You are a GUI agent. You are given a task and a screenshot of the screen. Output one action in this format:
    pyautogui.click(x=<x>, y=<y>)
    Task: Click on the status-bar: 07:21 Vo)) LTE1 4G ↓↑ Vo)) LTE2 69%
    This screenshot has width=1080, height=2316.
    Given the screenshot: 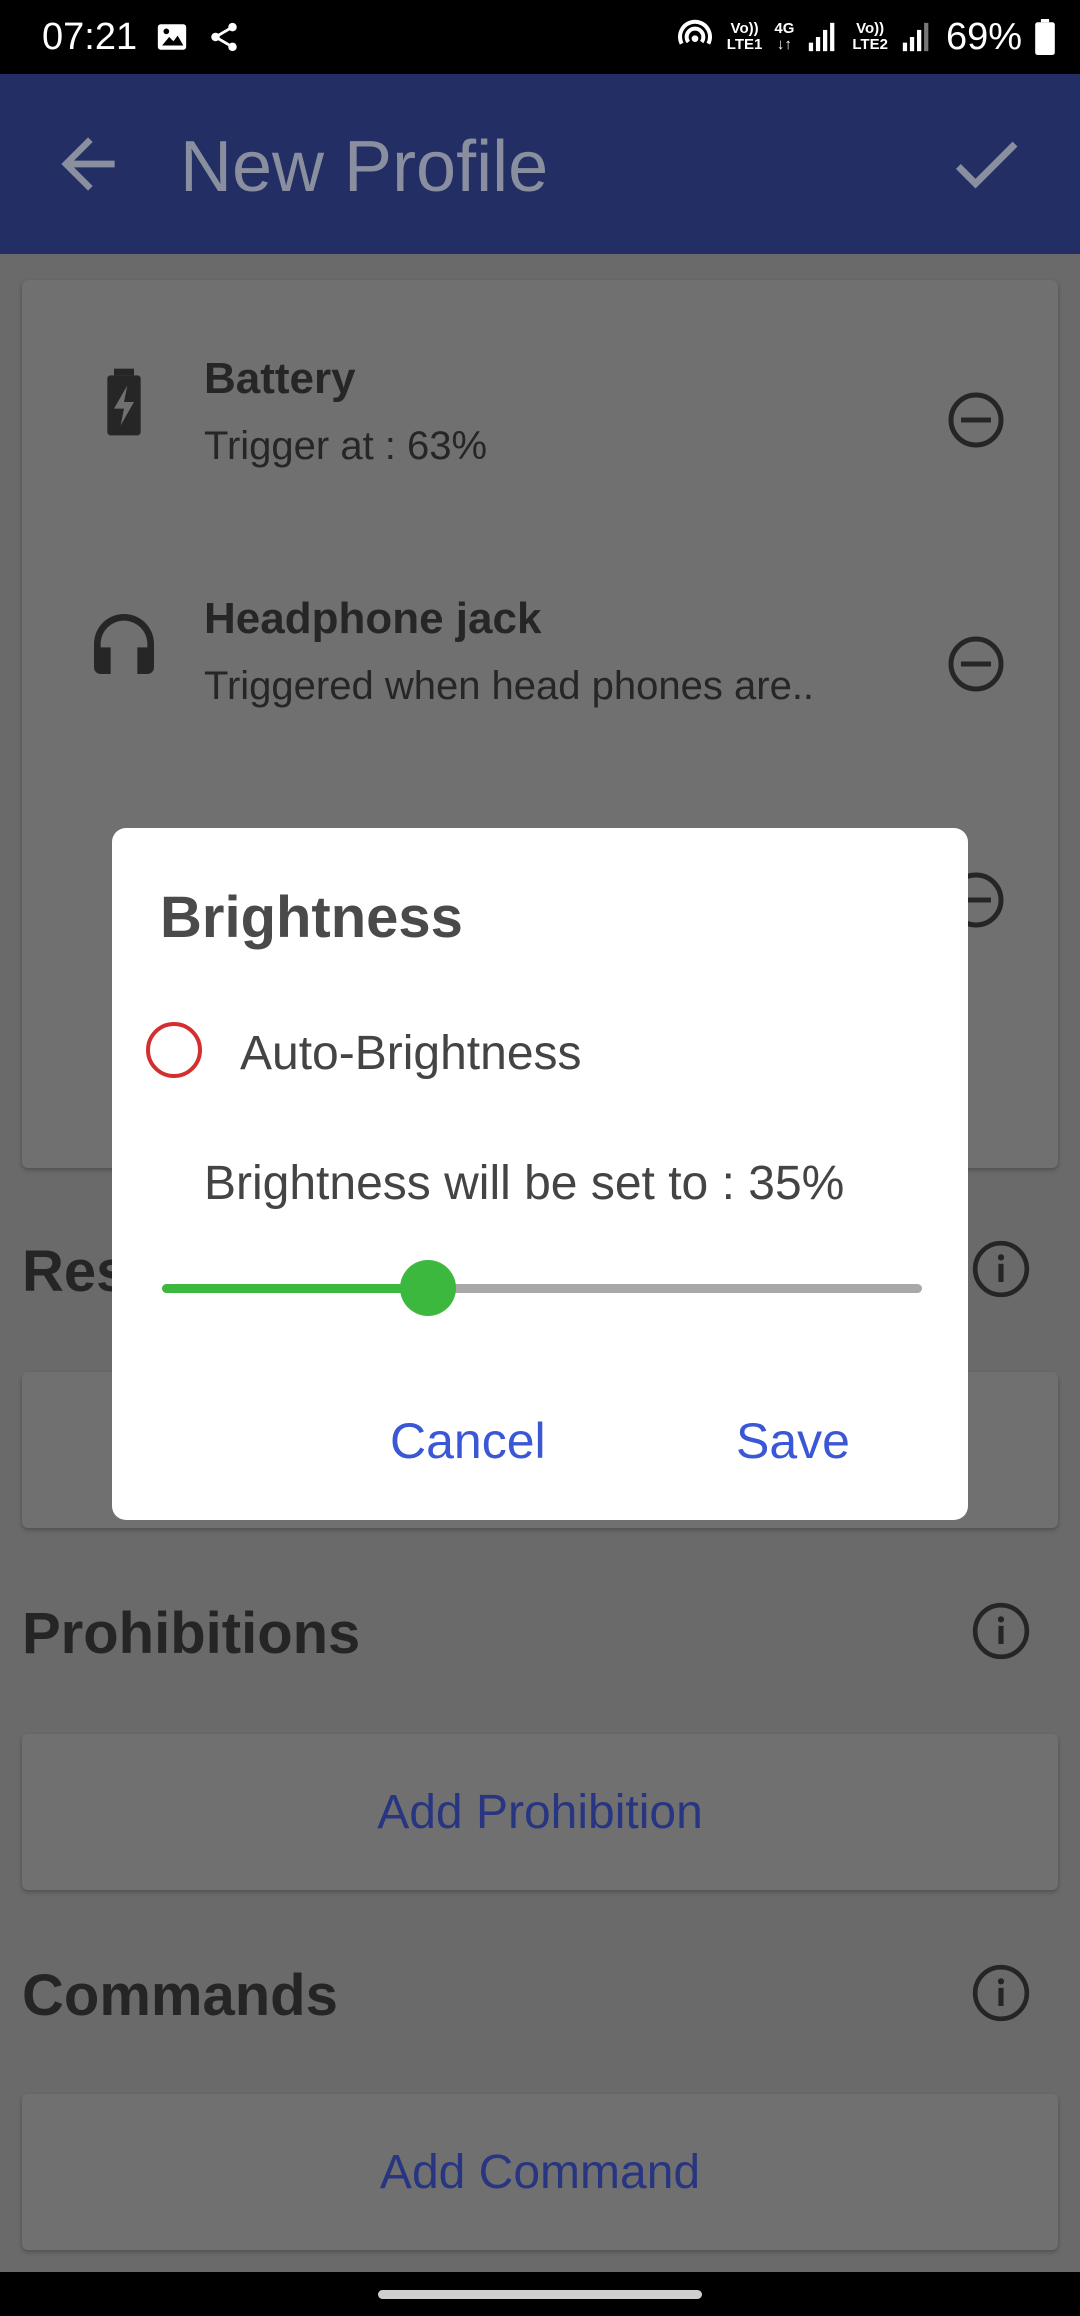 What is the action you would take?
    pyautogui.click(x=540, y=37)
    